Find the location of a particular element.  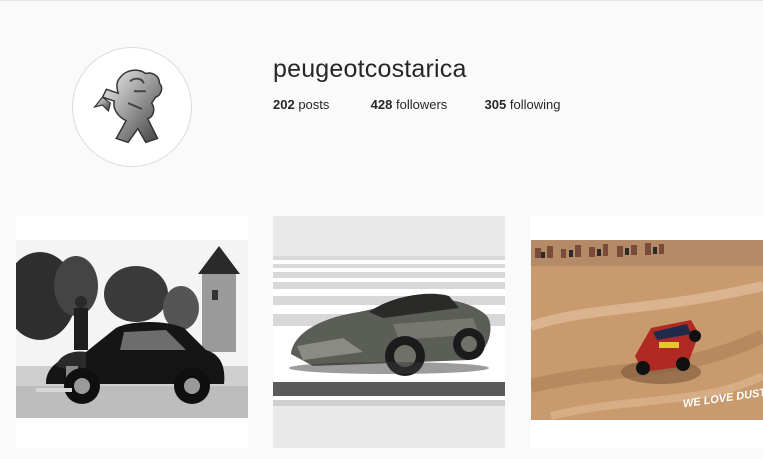

posts-label: posts is located at coordinates (314, 104).